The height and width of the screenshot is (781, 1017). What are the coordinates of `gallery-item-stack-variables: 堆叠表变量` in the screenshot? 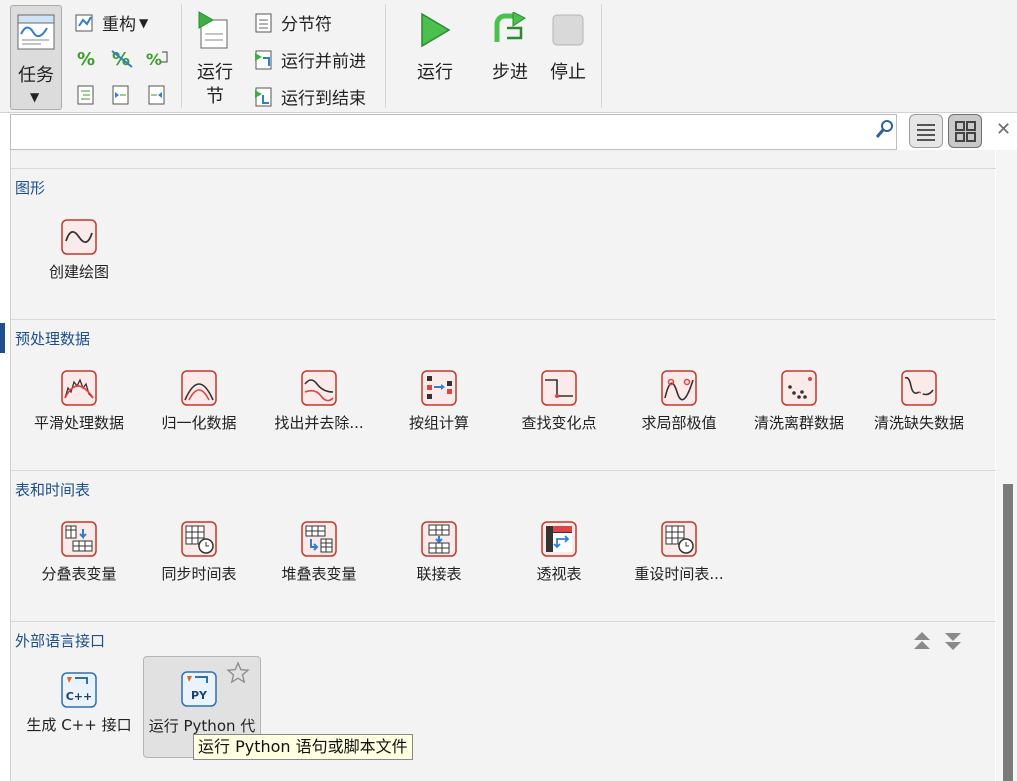 It's located at (319, 560).